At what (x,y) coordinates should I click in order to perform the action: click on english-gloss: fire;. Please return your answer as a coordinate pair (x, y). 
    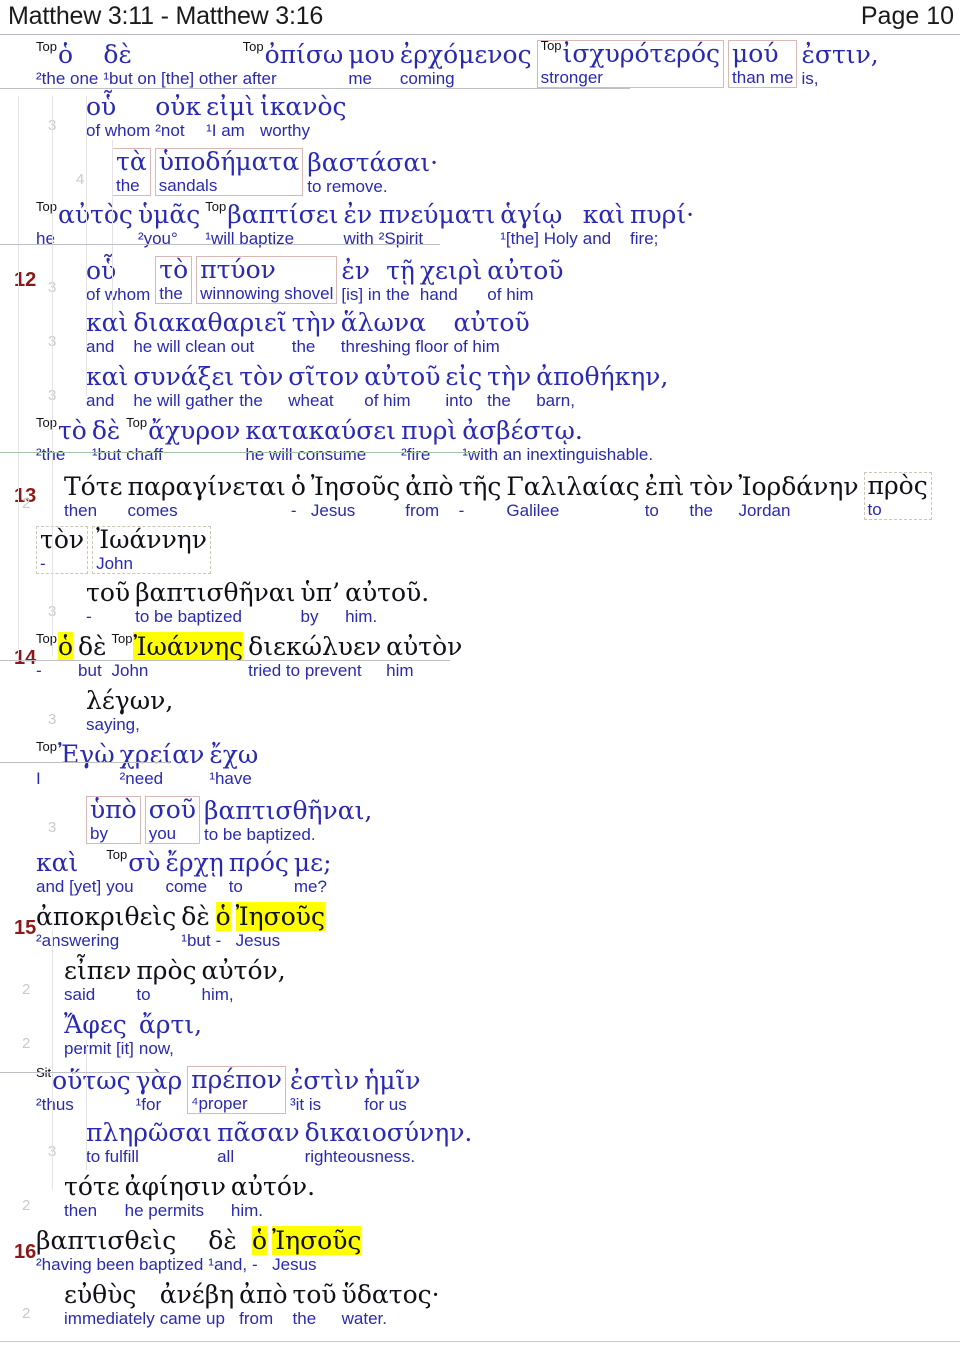
    Looking at the image, I should click on (662, 238).